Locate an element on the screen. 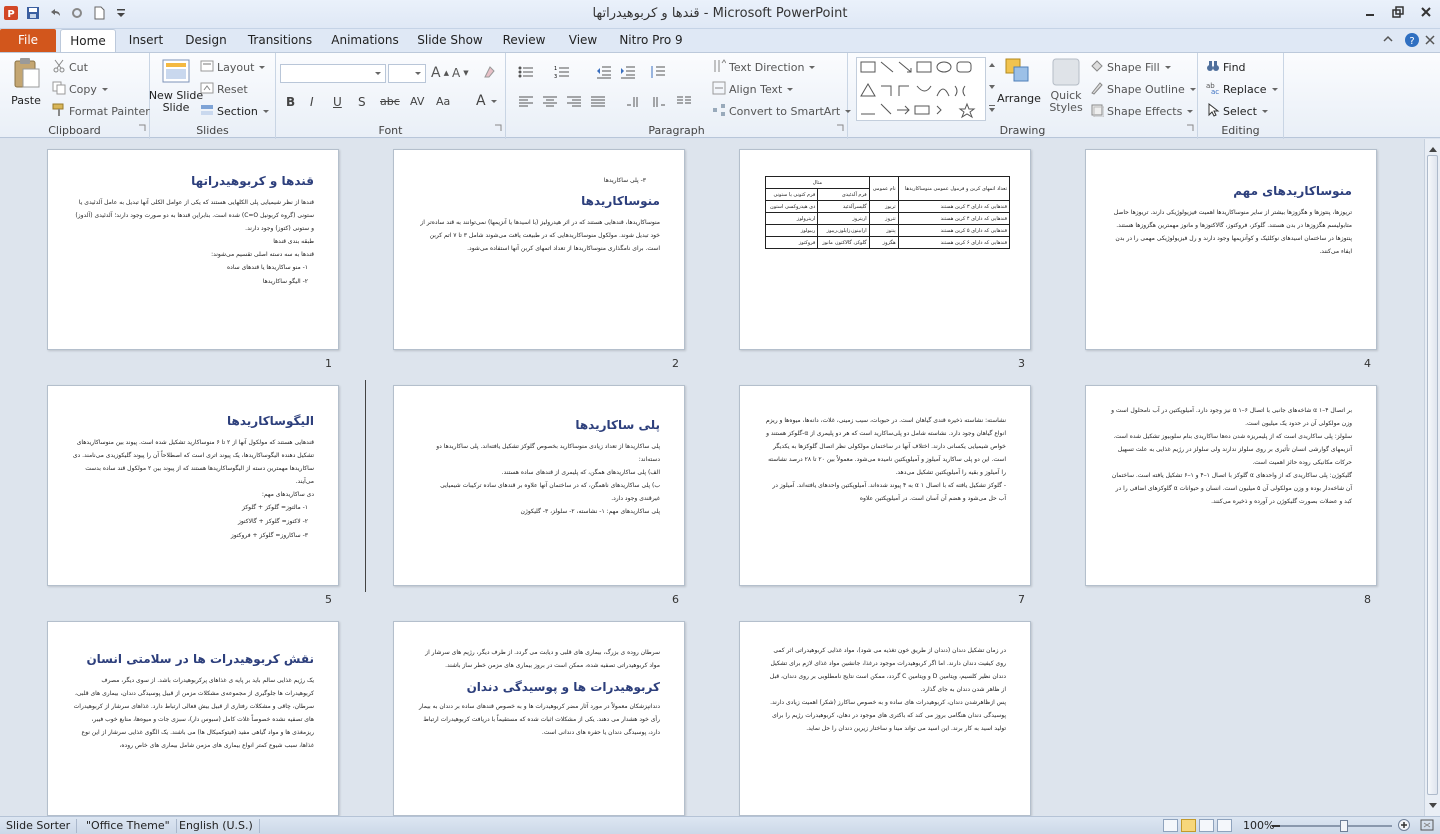 The width and height of the screenshot is (1440, 834). close-icon is located at coordinates (1426, 12).